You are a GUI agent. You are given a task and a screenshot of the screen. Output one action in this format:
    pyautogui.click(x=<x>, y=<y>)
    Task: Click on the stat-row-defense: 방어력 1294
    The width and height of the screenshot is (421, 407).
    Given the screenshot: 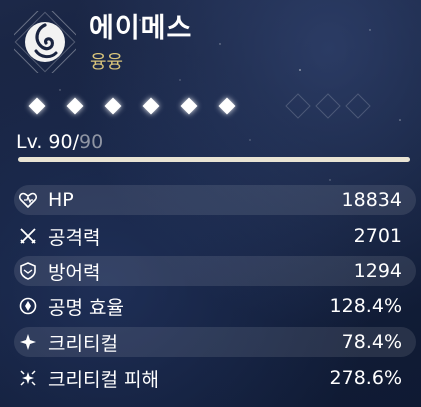 What is the action you would take?
    pyautogui.click(x=215, y=271)
    